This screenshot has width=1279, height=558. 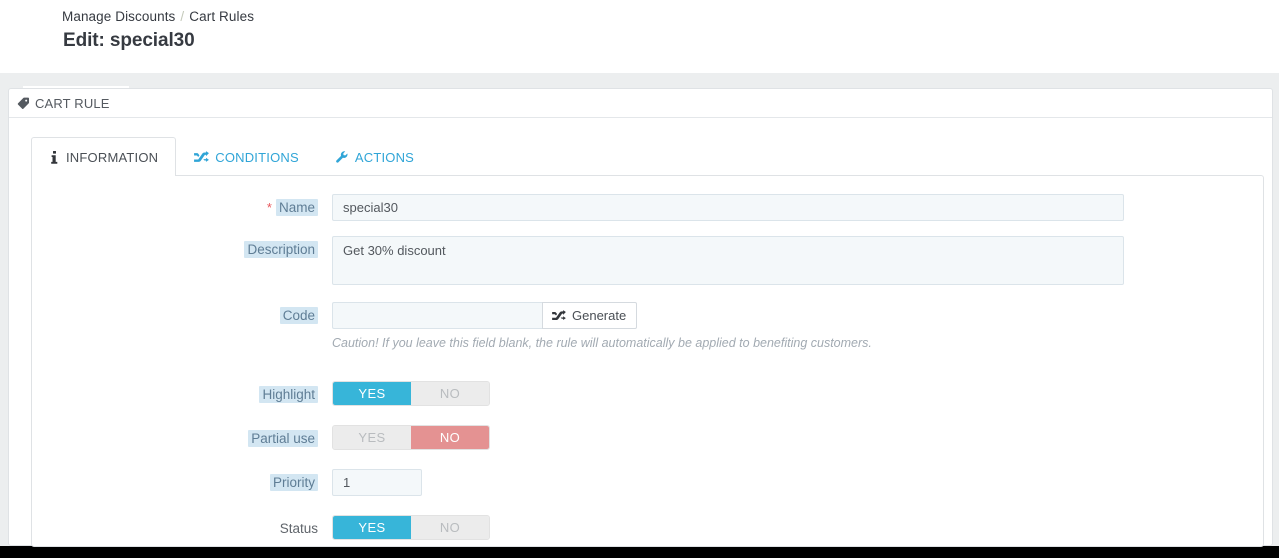 What do you see at coordinates (23, 103) in the screenshot?
I see `tag-icon` at bounding box center [23, 103].